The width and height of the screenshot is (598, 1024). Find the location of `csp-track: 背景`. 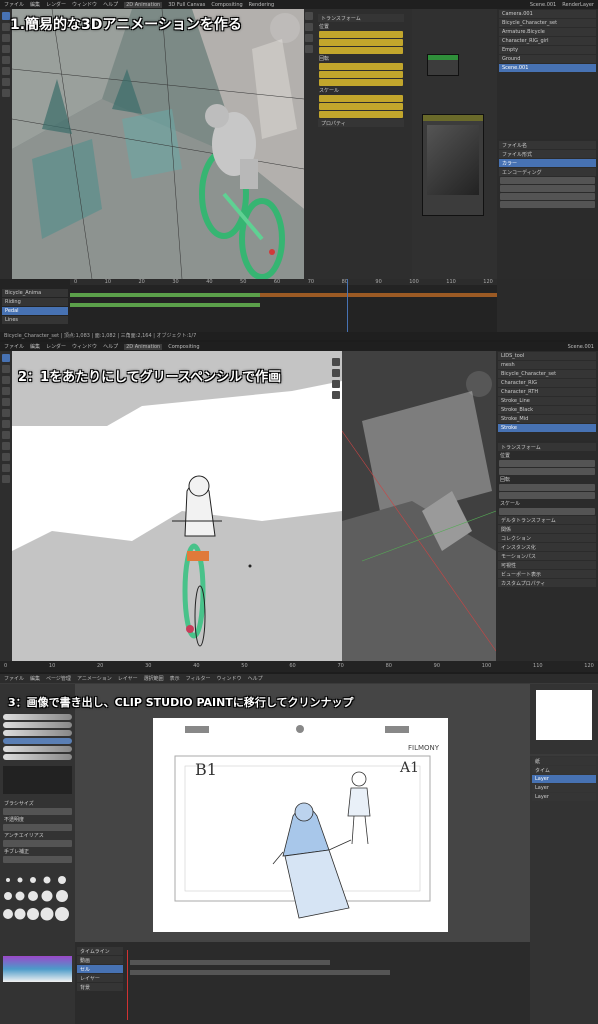

csp-track: 背景 is located at coordinates (100, 987).